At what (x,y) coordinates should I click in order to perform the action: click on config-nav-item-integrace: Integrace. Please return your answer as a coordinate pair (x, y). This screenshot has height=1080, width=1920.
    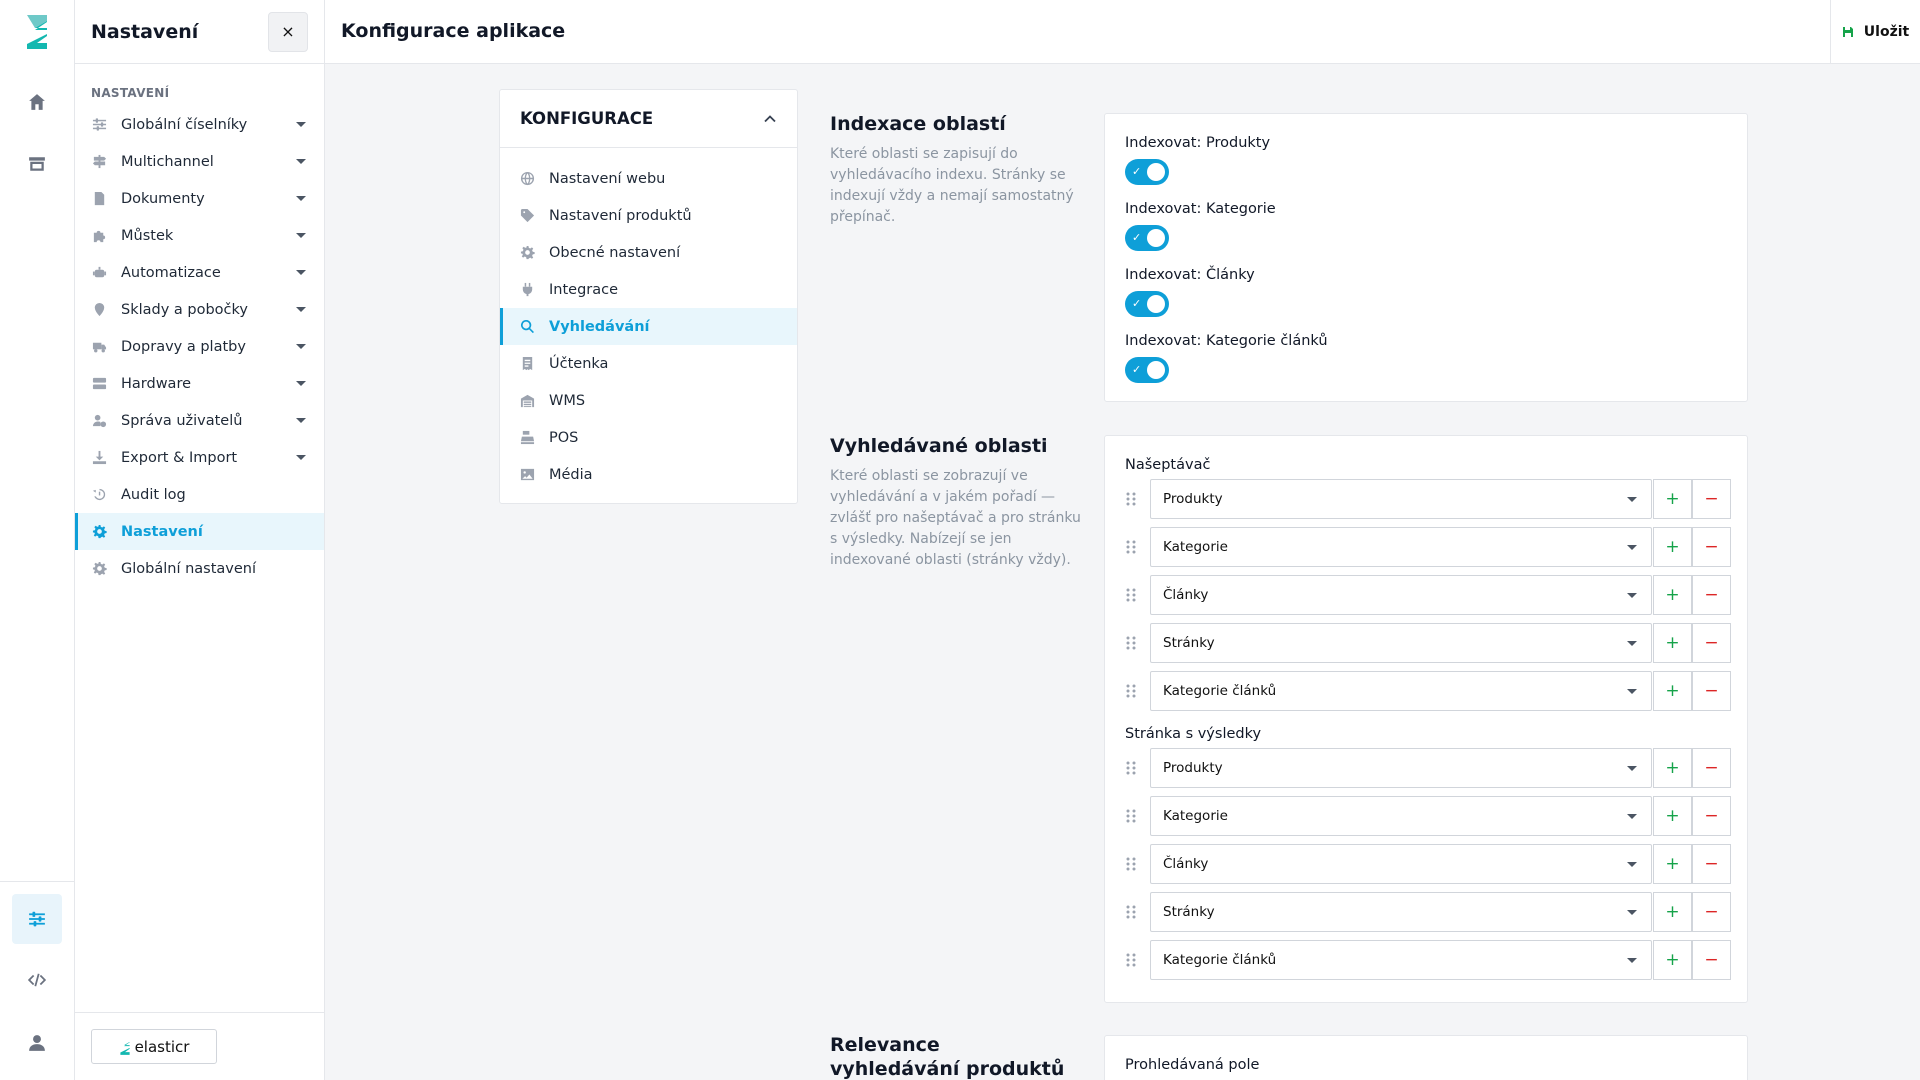
    Looking at the image, I should click on (648, 289).